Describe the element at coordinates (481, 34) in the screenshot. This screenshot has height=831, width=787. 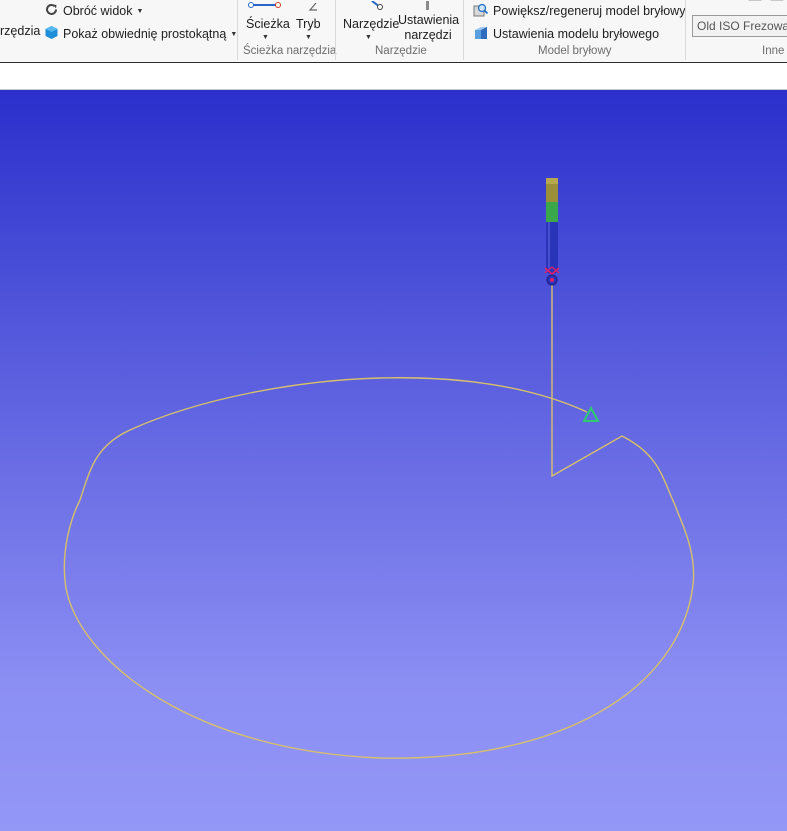
I see `solid-settings-icon` at that location.